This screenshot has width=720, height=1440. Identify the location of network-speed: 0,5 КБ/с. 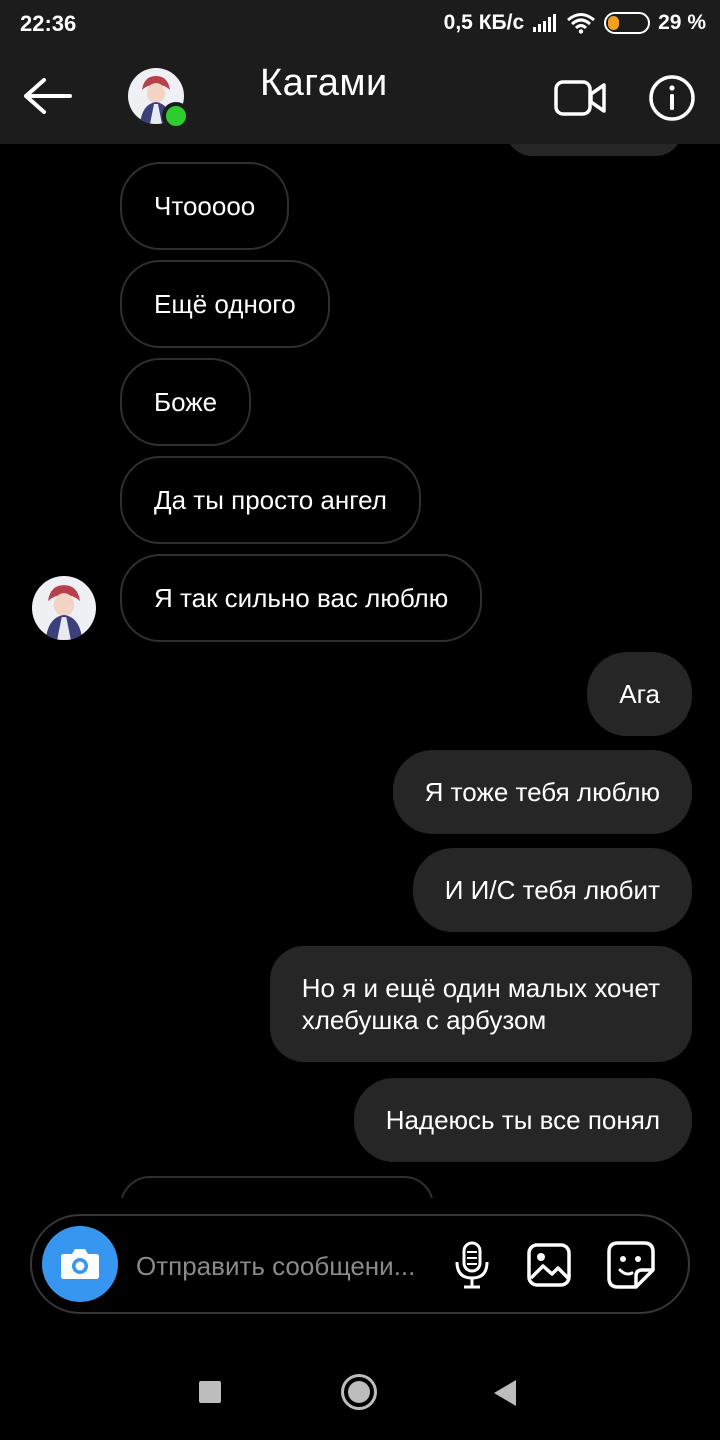
(484, 22).